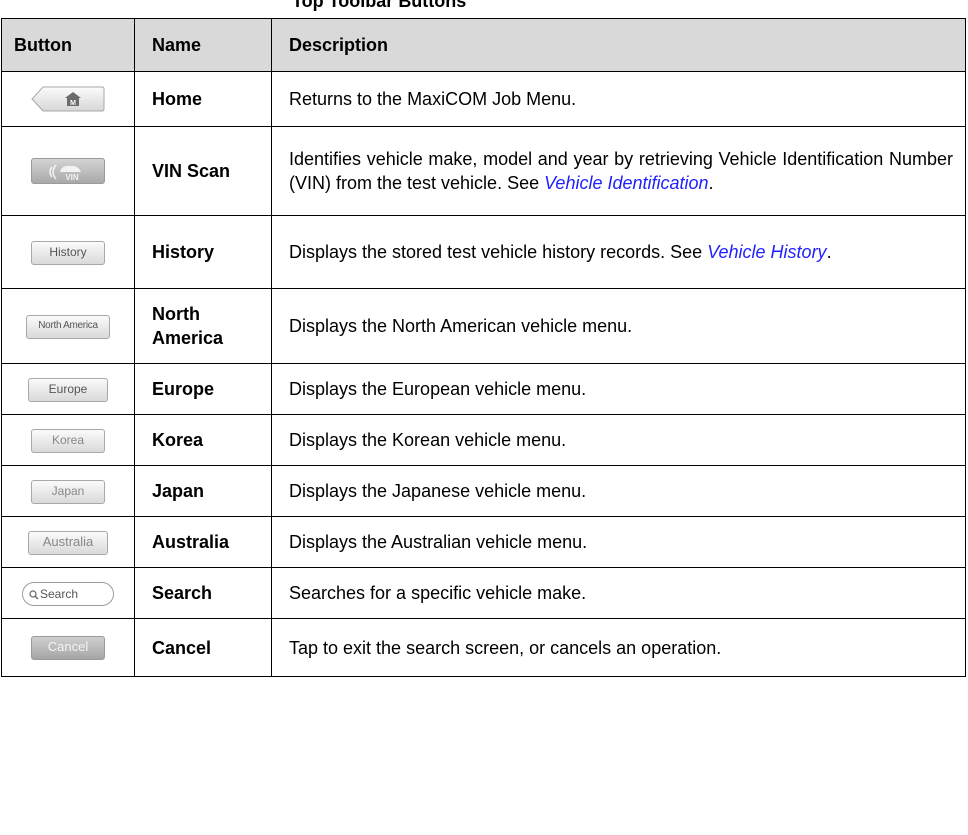 The height and width of the screenshot is (835, 968). Describe the element at coordinates (618, 542) in the screenshot. I see `description-cell: Displays the Australian vehicle menu.` at that location.